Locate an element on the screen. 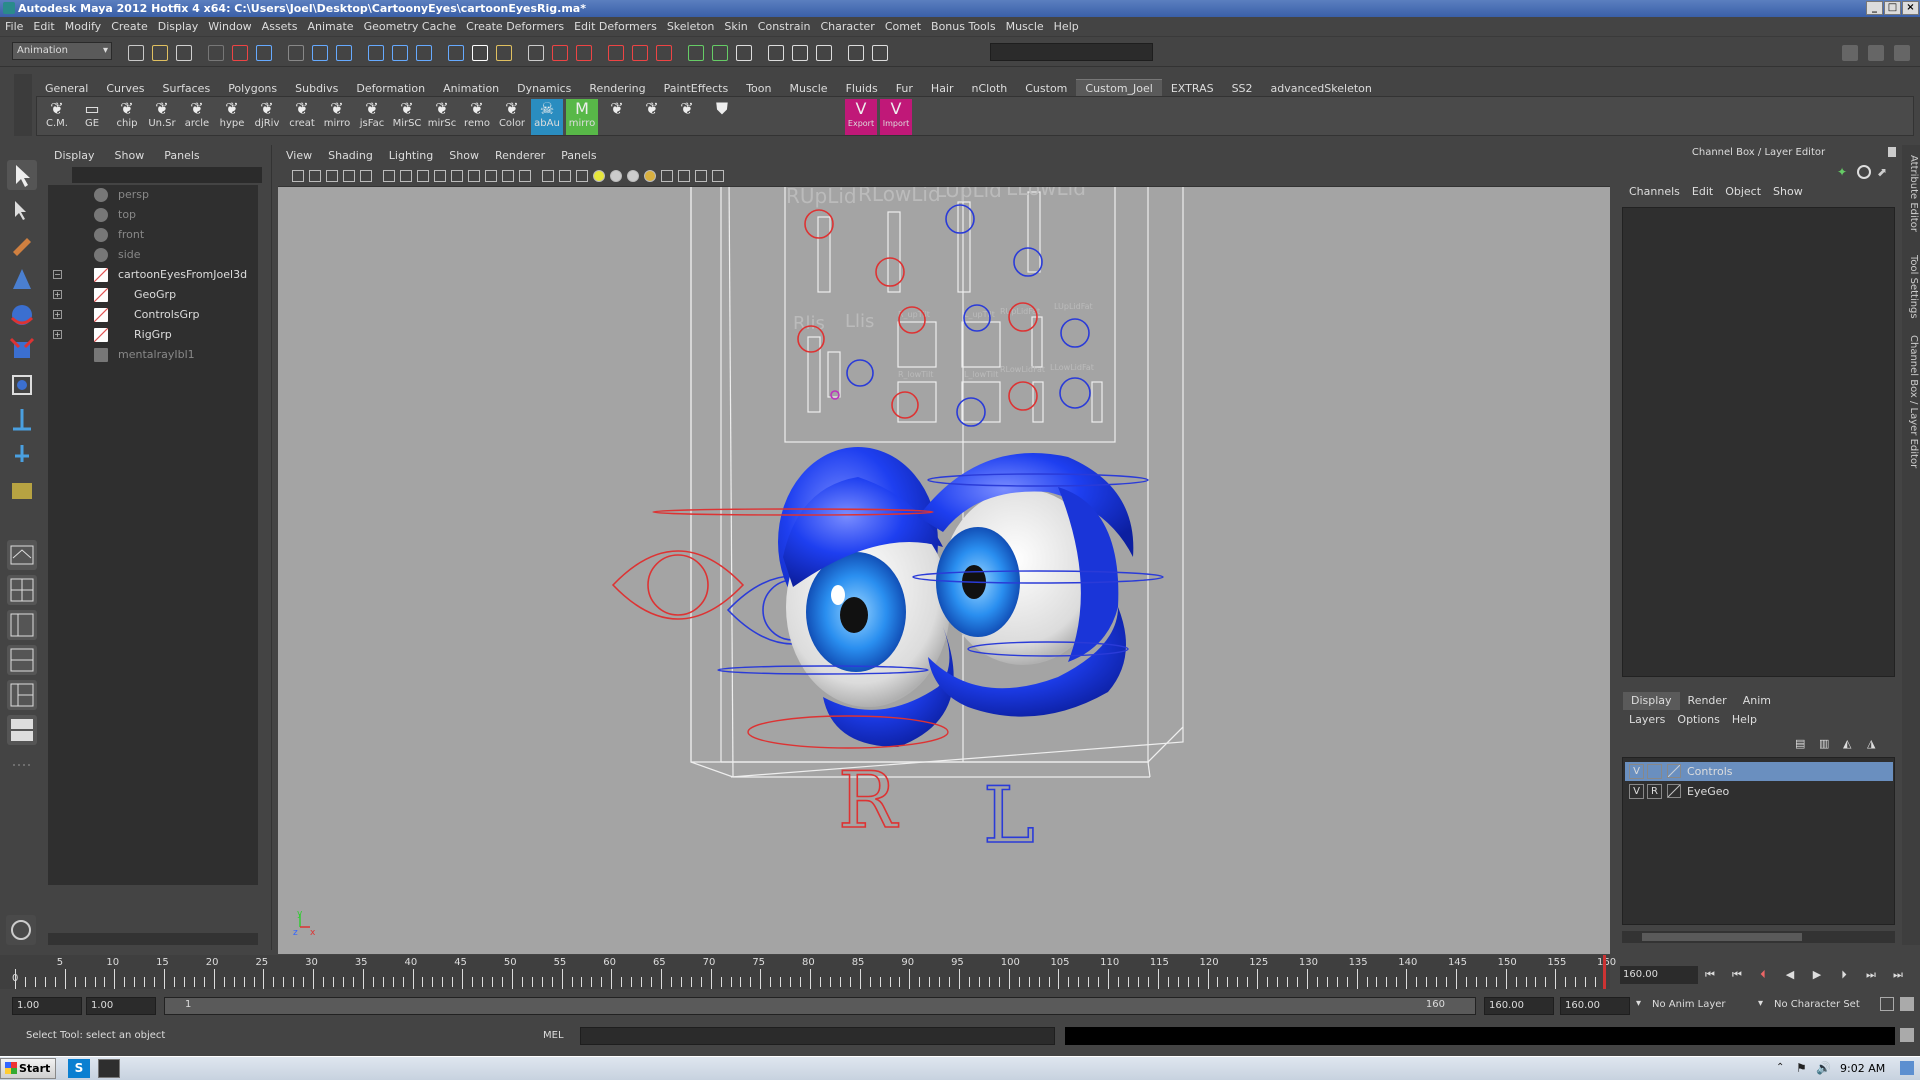  toggle-c-icon is located at coordinates (800, 53).